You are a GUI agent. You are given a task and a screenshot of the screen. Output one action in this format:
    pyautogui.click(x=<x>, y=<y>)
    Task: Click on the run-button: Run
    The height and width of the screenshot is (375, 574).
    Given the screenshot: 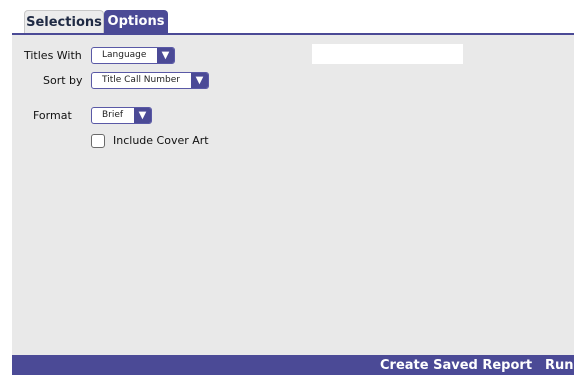 What is the action you would take?
    pyautogui.click(x=559, y=365)
    